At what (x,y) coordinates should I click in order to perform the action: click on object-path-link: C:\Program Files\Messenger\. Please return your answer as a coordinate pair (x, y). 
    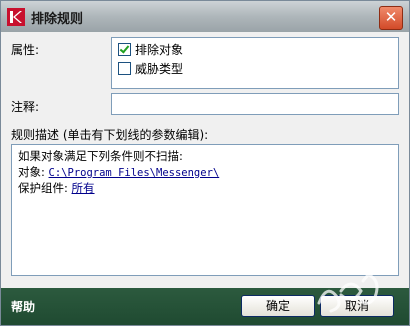
    Looking at the image, I should click on (134, 173).